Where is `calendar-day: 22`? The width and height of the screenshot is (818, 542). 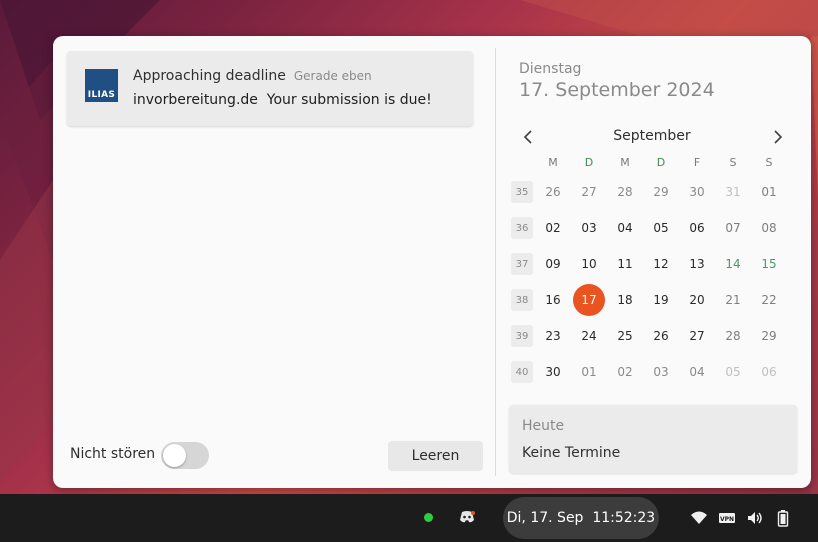
calendar-day: 22 is located at coordinates (769, 300).